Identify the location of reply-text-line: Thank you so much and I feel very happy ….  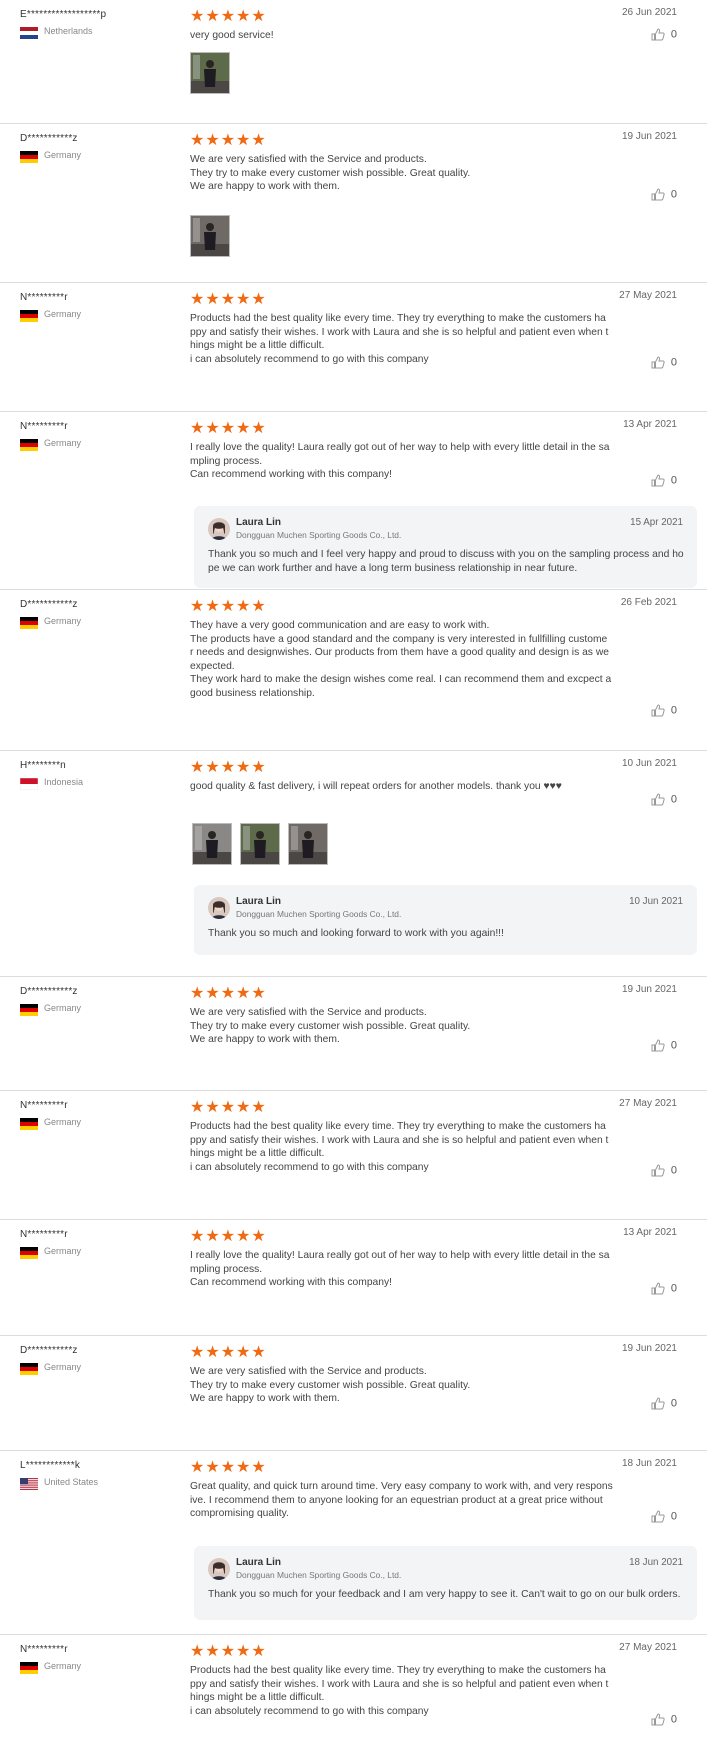
(446, 554).